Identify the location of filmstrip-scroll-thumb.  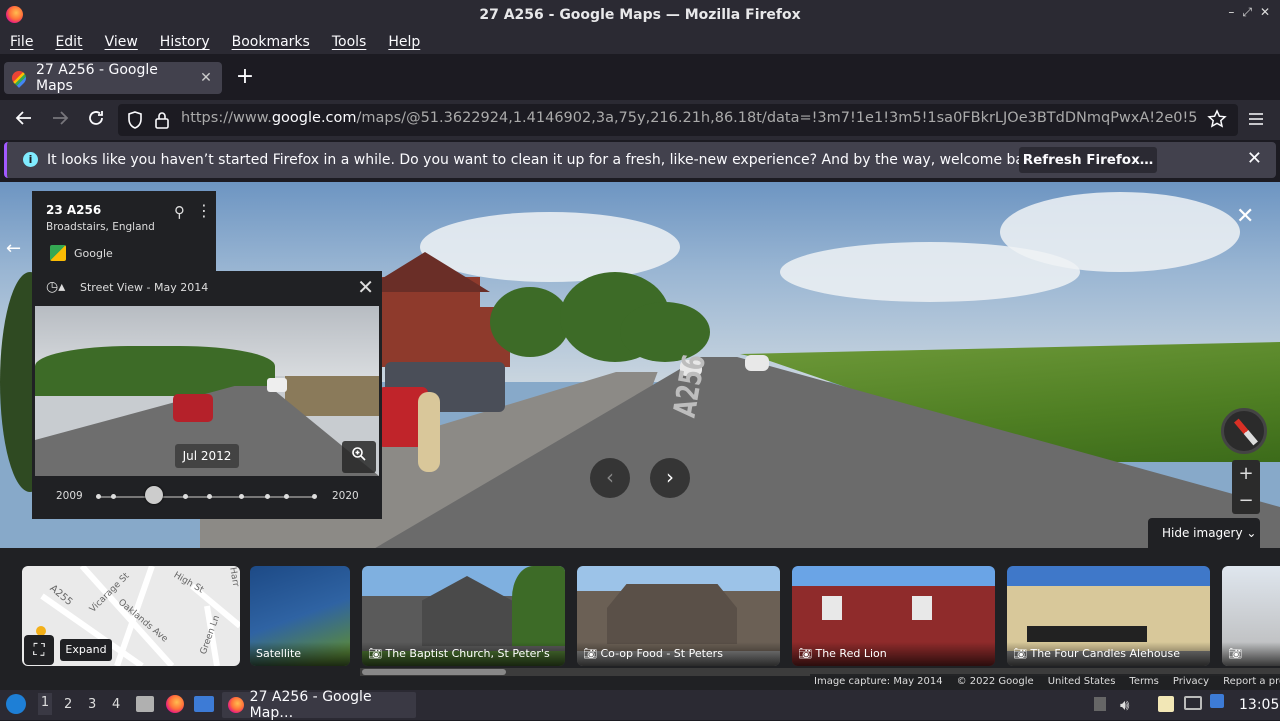
(434, 672).